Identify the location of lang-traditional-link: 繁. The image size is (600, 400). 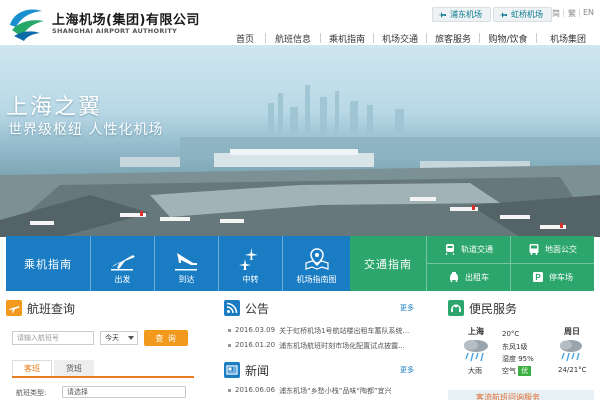
(572, 13).